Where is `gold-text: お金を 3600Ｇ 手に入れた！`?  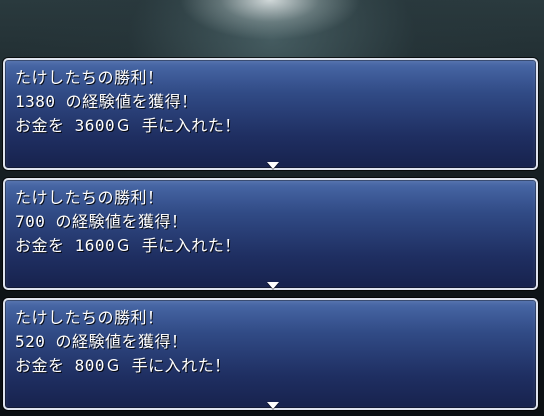
gold-text: お金を 3600Ｇ 手に入れた！ is located at coordinates (128, 125).